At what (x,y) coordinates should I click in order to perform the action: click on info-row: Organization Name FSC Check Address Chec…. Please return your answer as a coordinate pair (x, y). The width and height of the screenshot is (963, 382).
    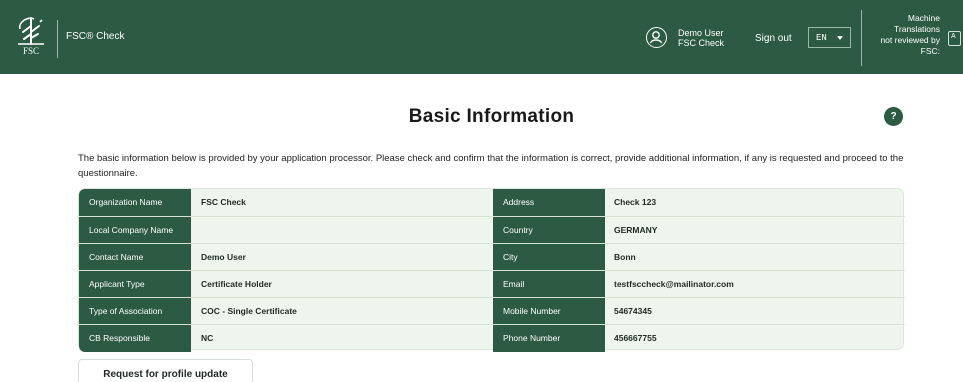
    Looking at the image, I should click on (492, 202).